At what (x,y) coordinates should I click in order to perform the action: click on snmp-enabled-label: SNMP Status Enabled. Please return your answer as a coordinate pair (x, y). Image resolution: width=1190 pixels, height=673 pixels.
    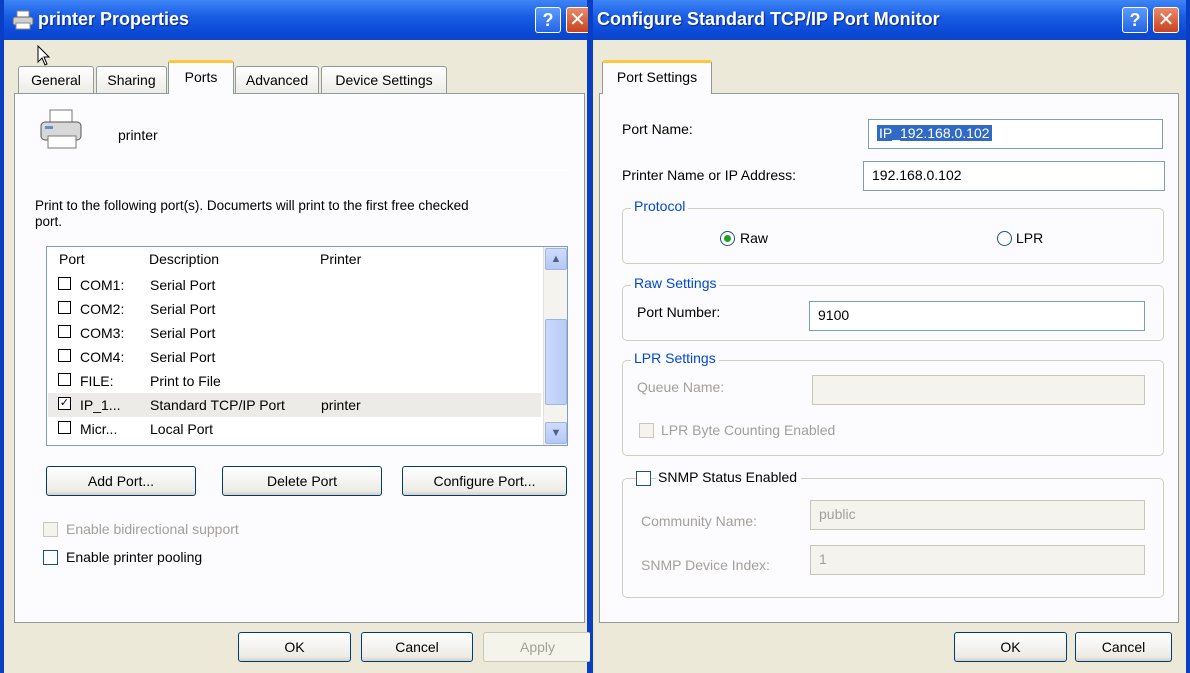
    Looking at the image, I should click on (729, 477).